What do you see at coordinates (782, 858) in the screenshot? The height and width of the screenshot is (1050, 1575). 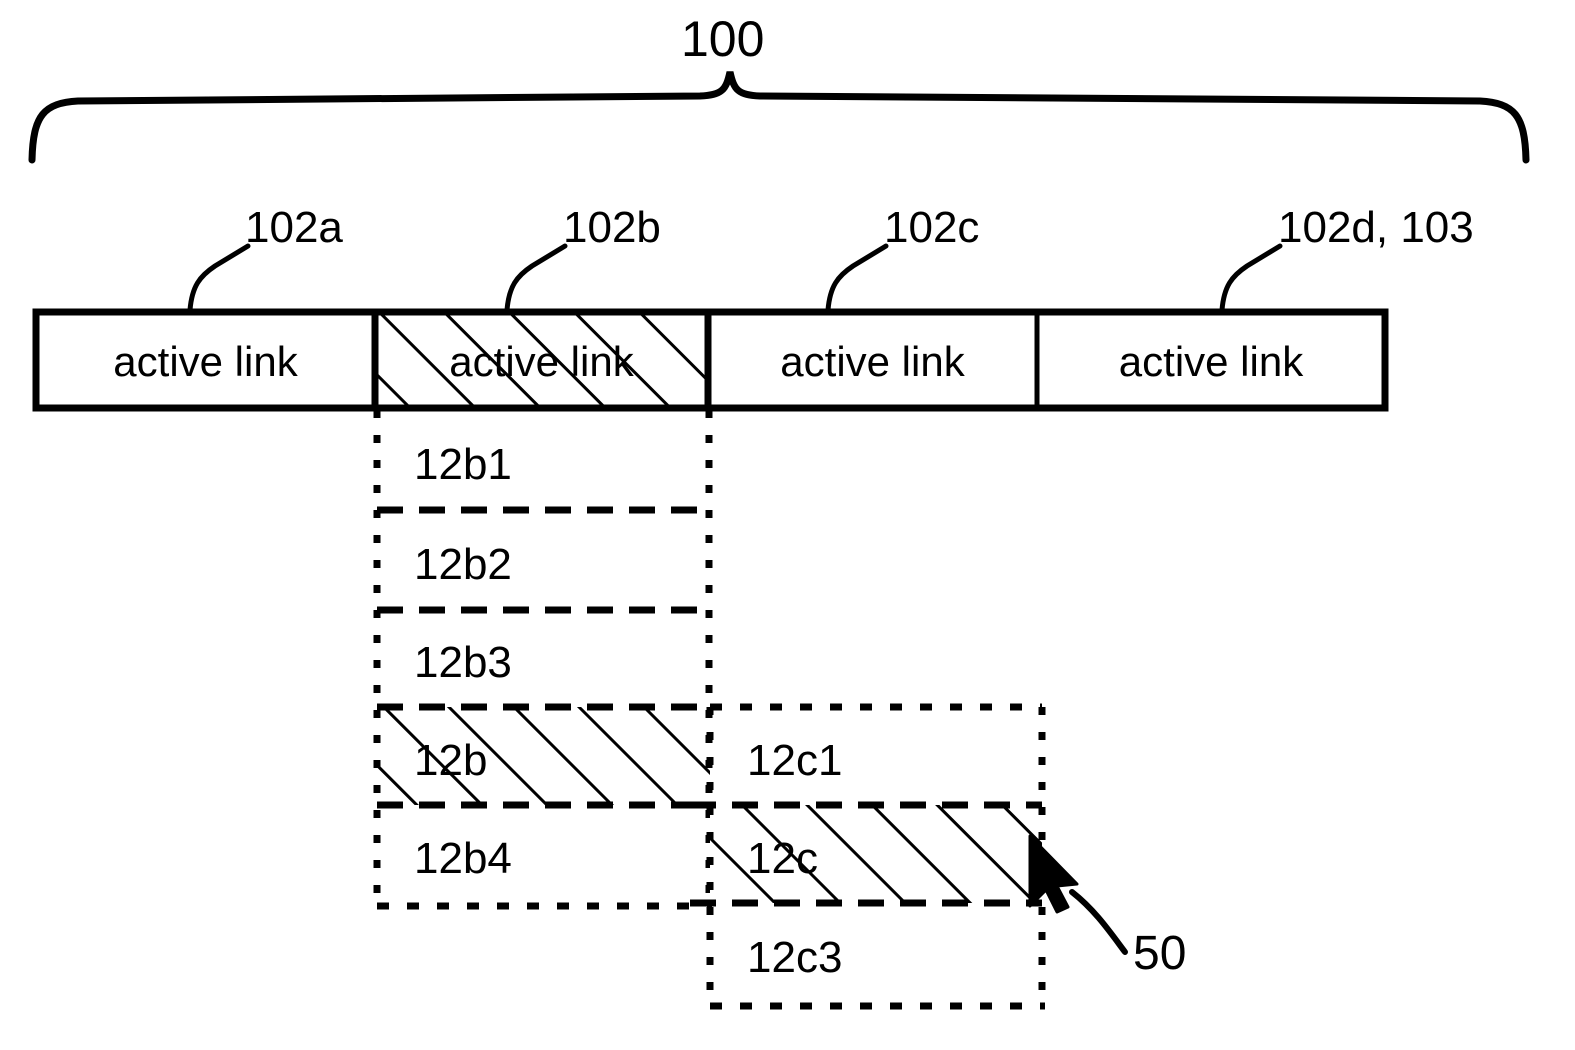 I see `grid-row-label-12c: 12c` at bounding box center [782, 858].